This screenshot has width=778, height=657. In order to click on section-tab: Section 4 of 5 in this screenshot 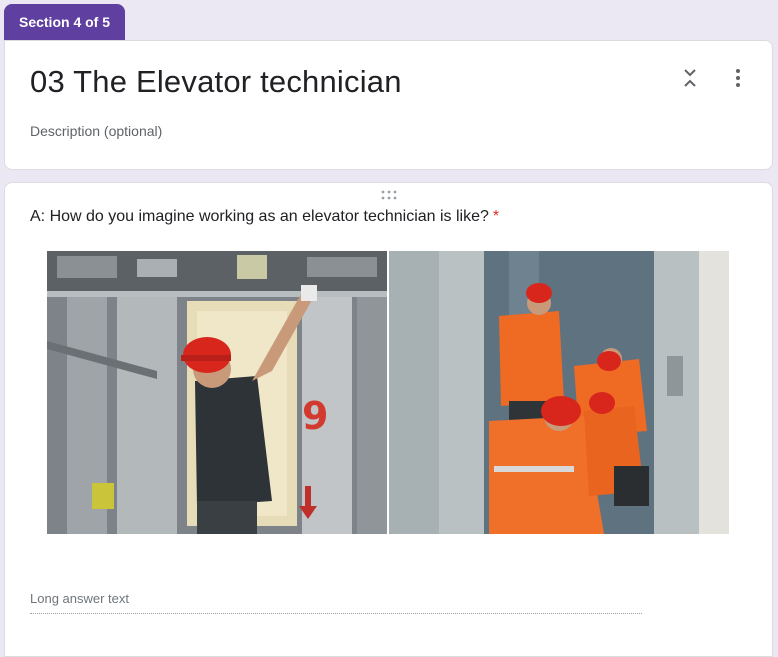, I will do `click(64, 22)`.